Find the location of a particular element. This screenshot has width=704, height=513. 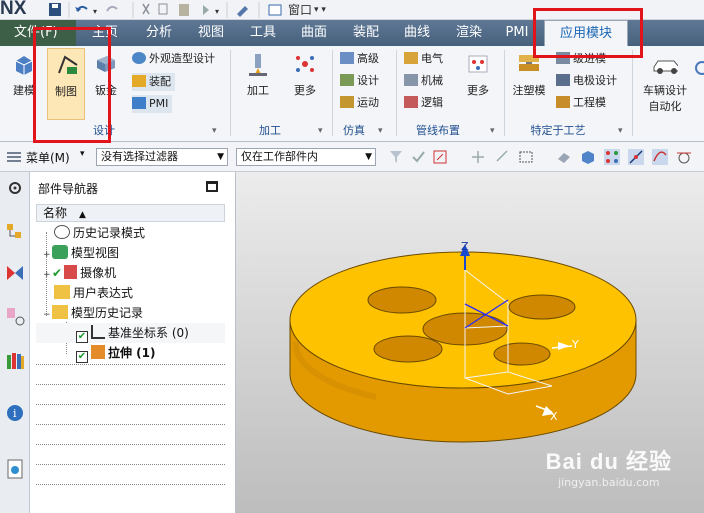

shape-studio-label: 外观造型设计 is located at coordinates (182, 58).